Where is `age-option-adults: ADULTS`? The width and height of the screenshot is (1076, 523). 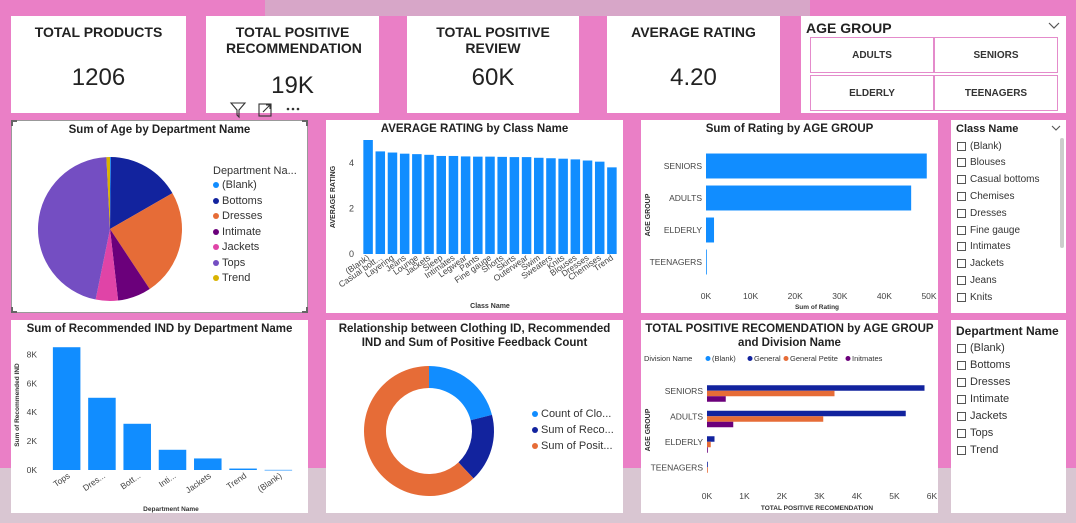
age-option-adults: ADULTS is located at coordinates (872, 55).